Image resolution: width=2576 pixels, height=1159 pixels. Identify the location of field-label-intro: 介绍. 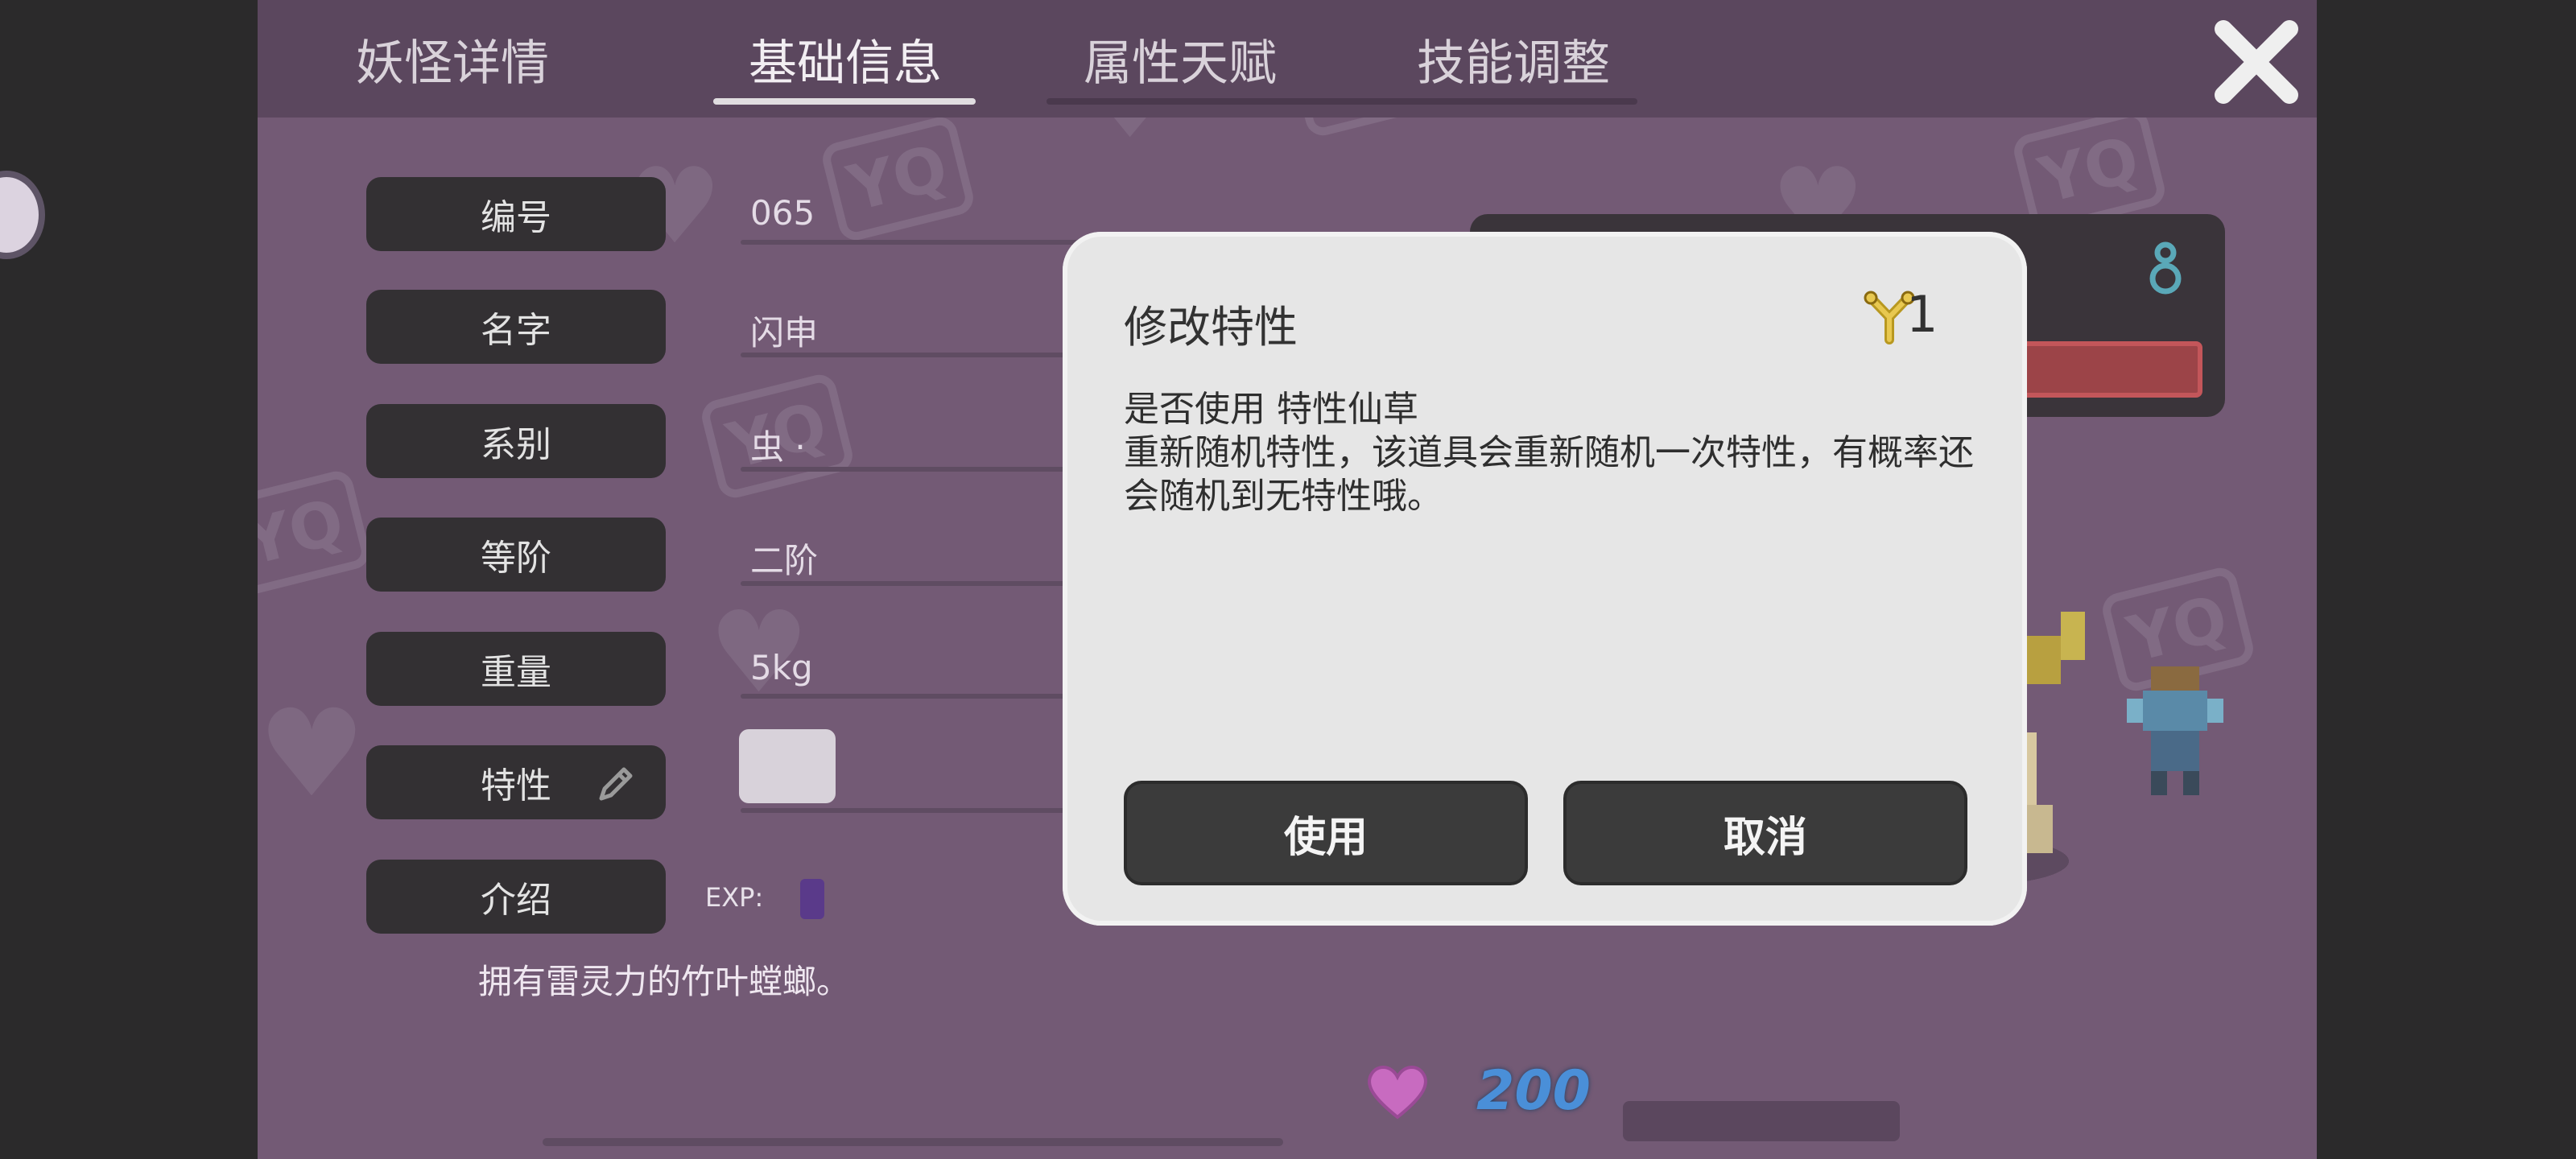
(516, 897).